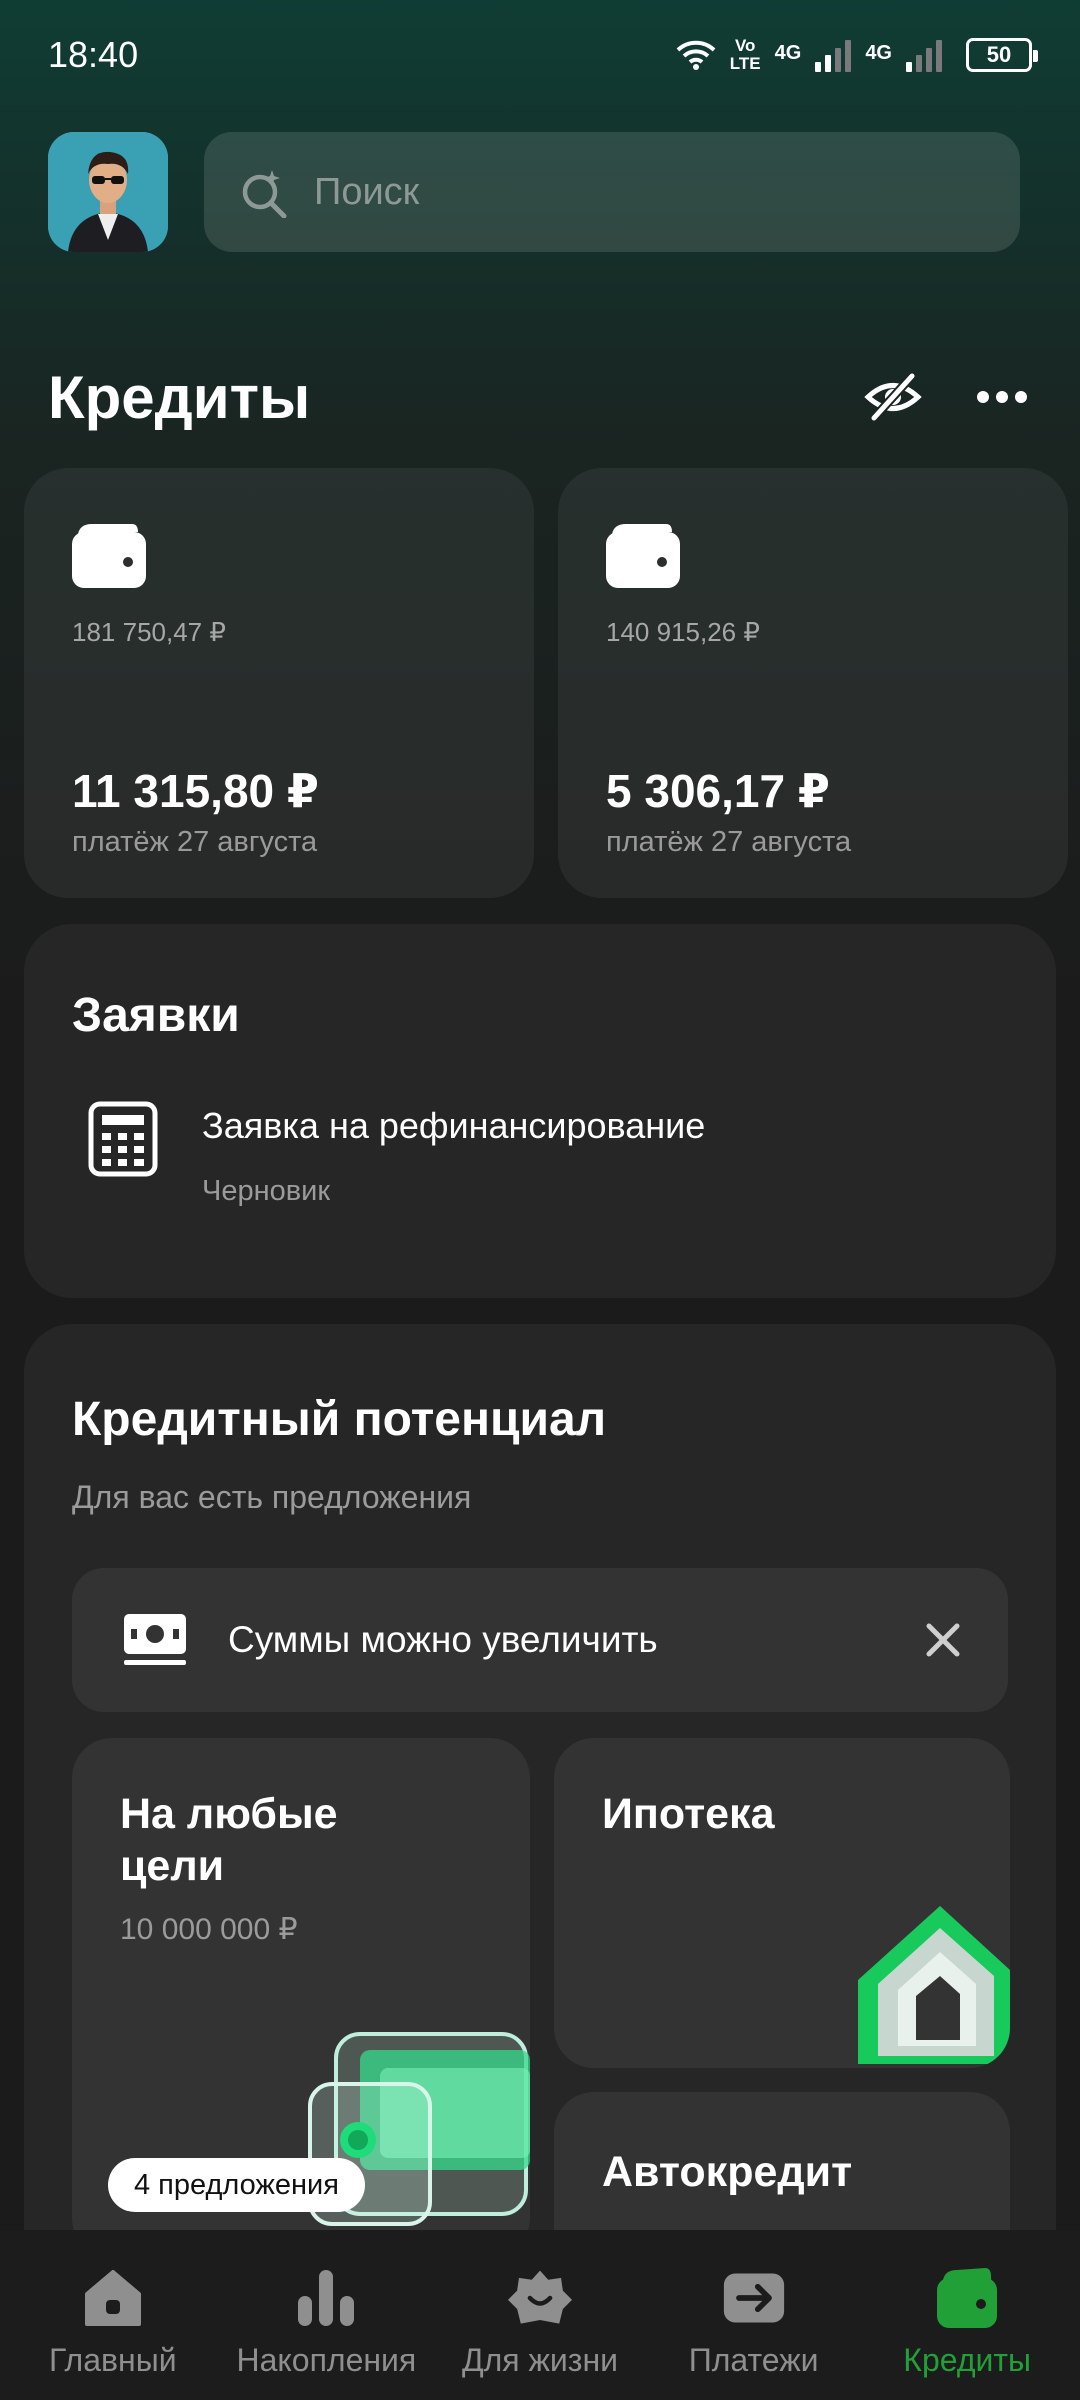  I want to click on header: Поиск, so click(534, 192).